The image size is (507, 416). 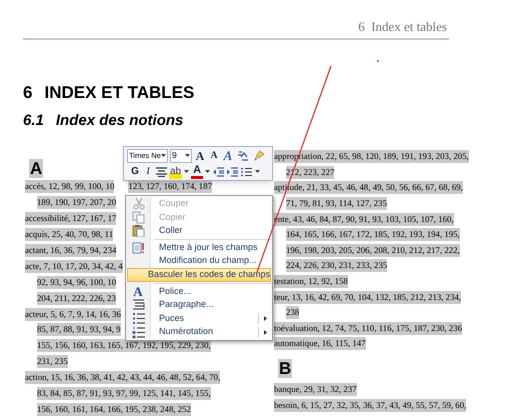 What do you see at coordinates (181, 155) in the screenshot?
I see `font-size-field: 9` at bounding box center [181, 155].